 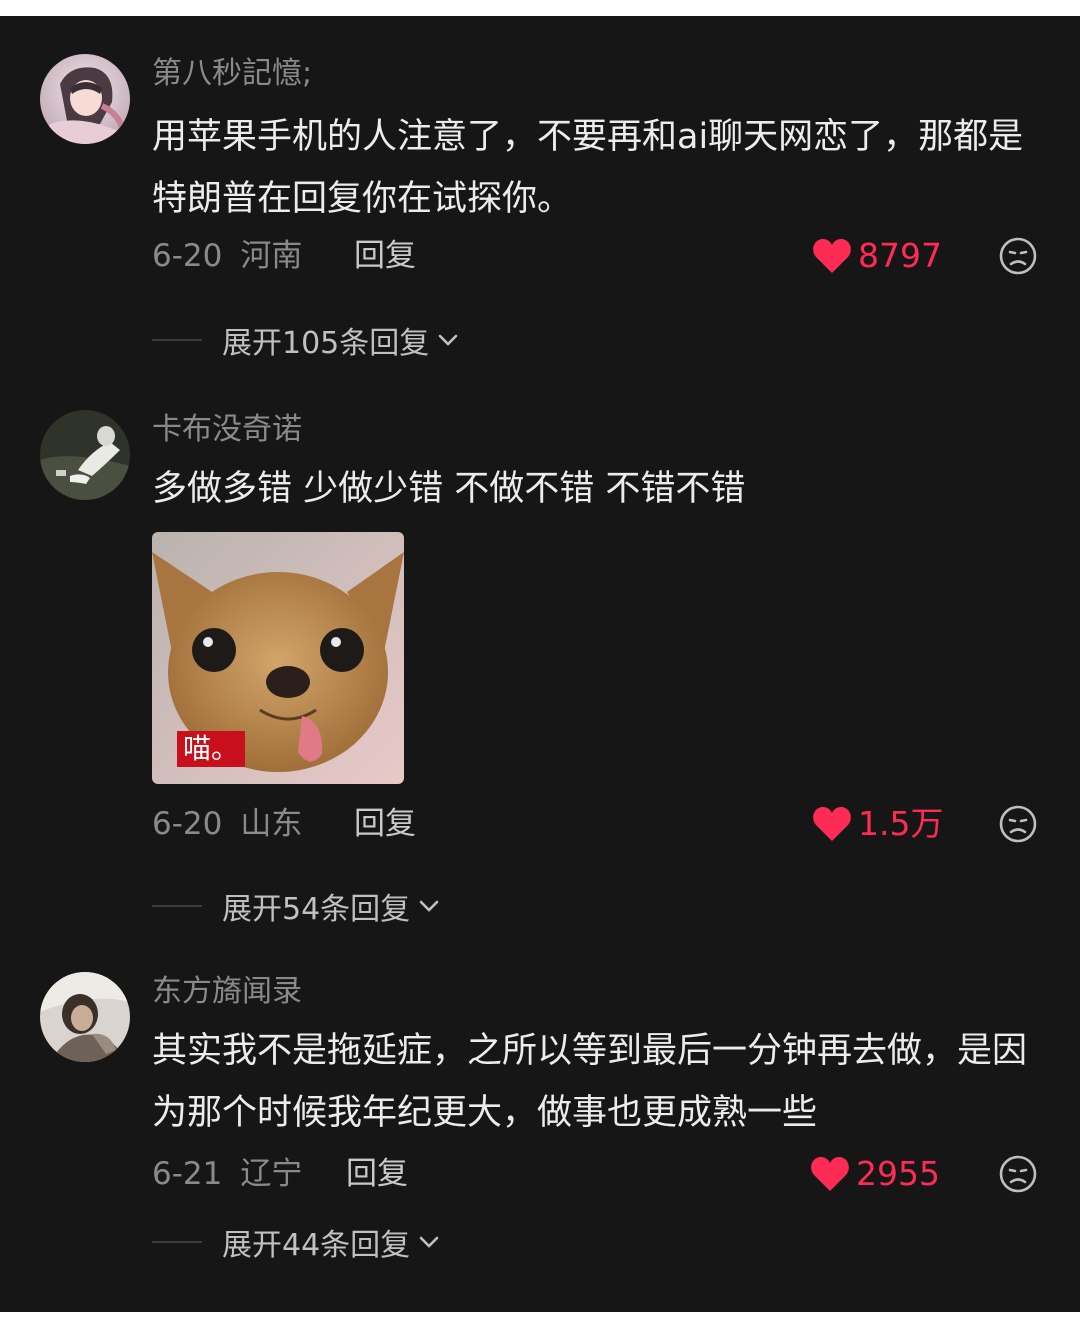 I want to click on expand-replies-button: 展开105条回复, so click(x=305, y=340).